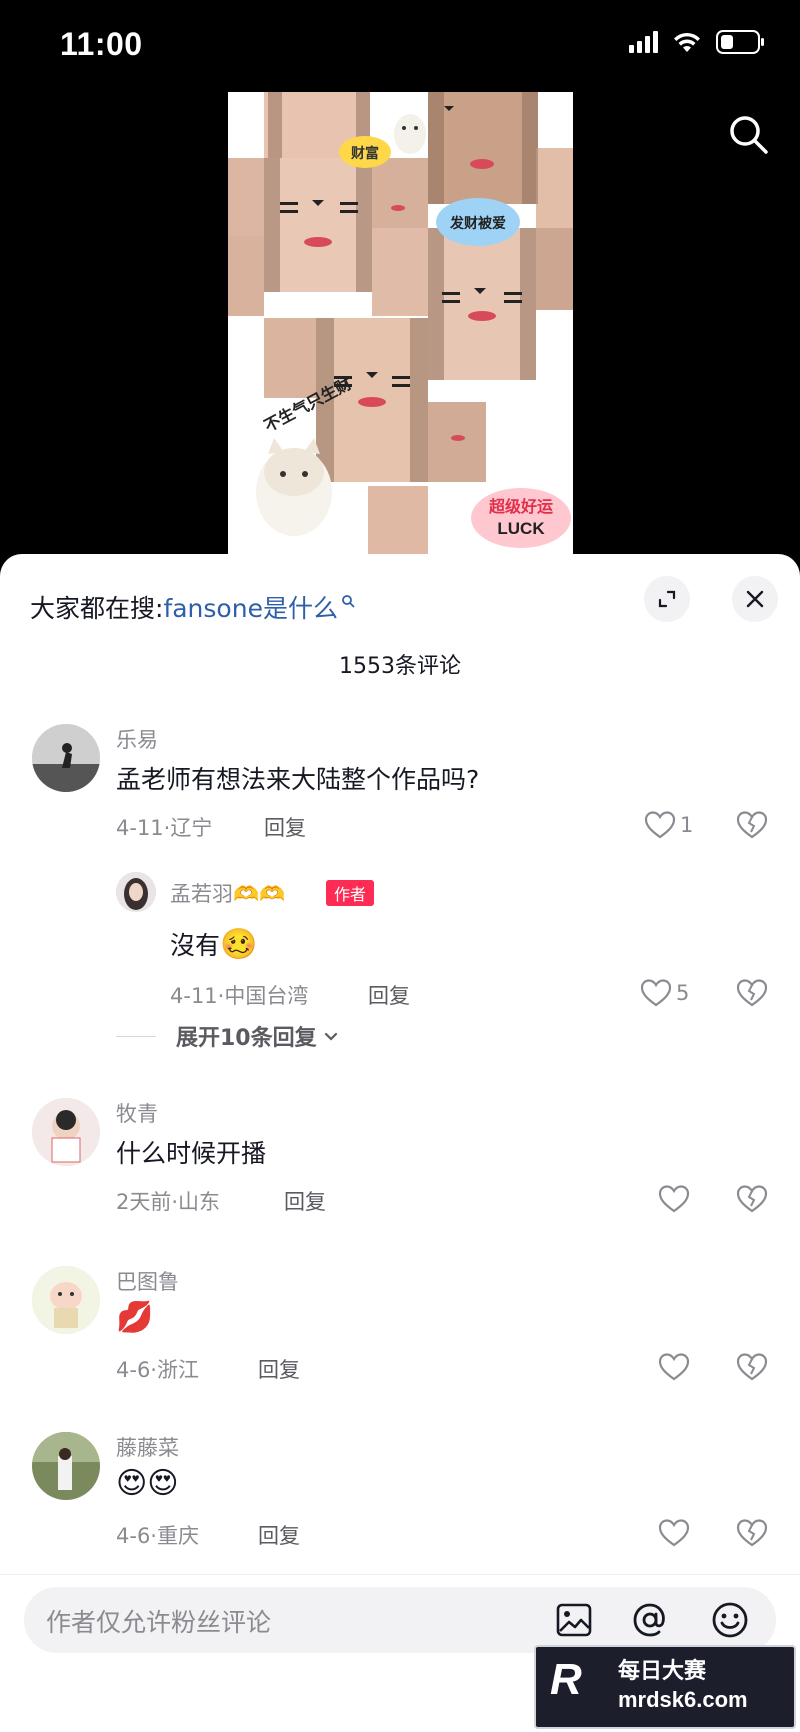 The height and width of the screenshot is (1732, 800). I want to click on comment-meta: 2天前·山东, so click(168, 1202).